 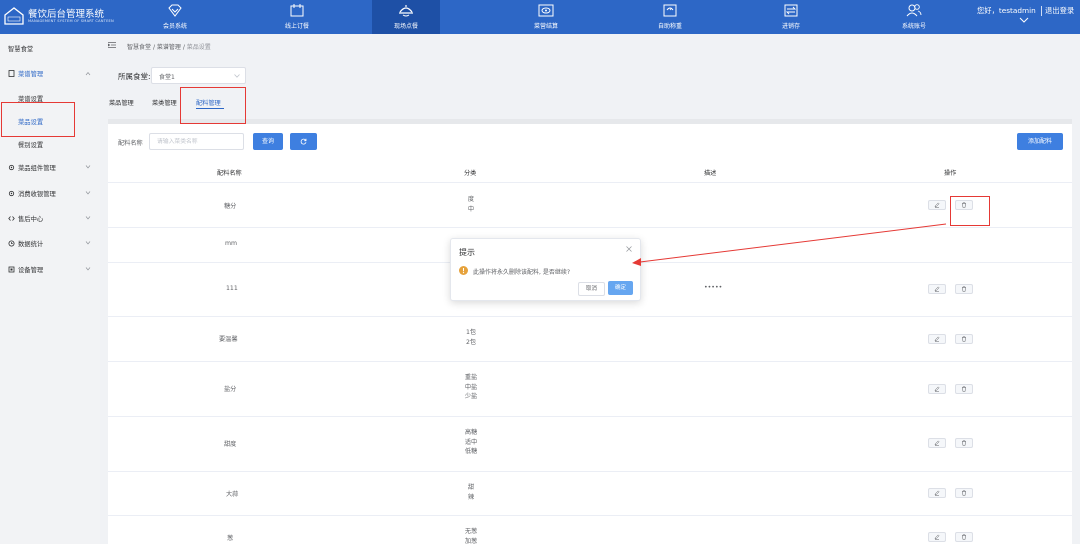 I want to click on canteen-select-value: 食堂1, so click(x=167, y=77).